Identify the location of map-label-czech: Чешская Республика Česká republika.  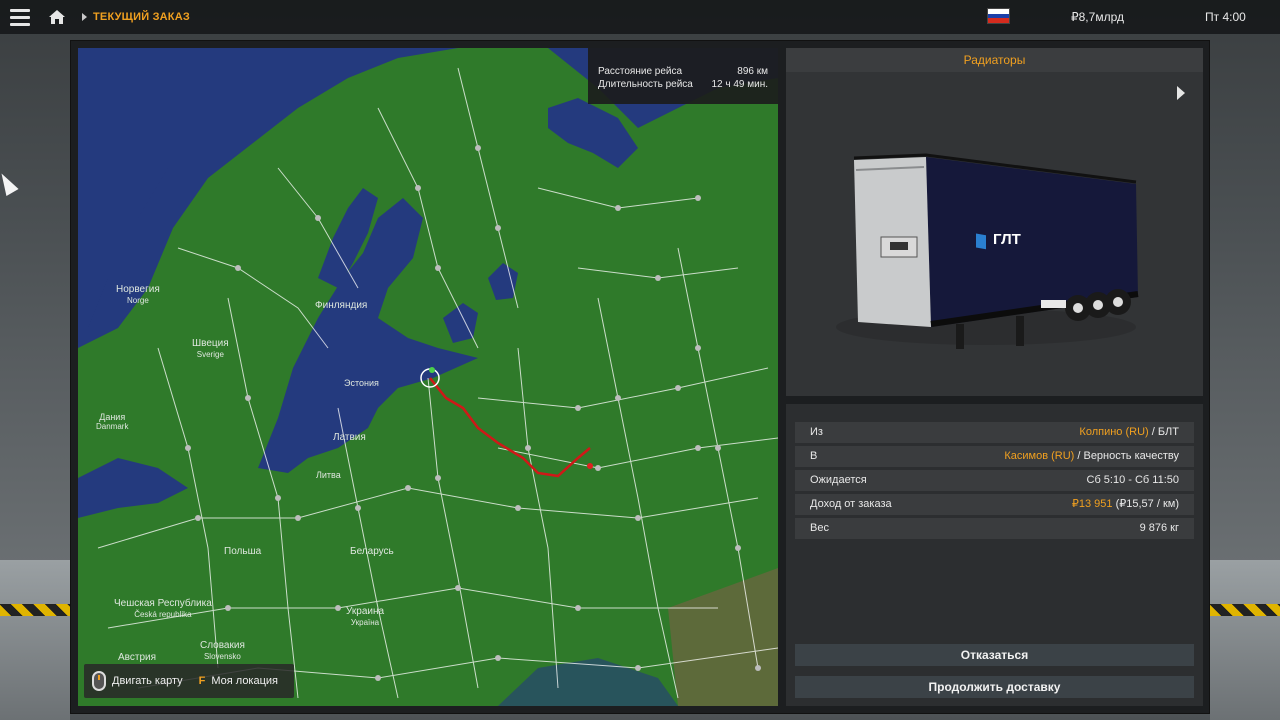
(163, 608).